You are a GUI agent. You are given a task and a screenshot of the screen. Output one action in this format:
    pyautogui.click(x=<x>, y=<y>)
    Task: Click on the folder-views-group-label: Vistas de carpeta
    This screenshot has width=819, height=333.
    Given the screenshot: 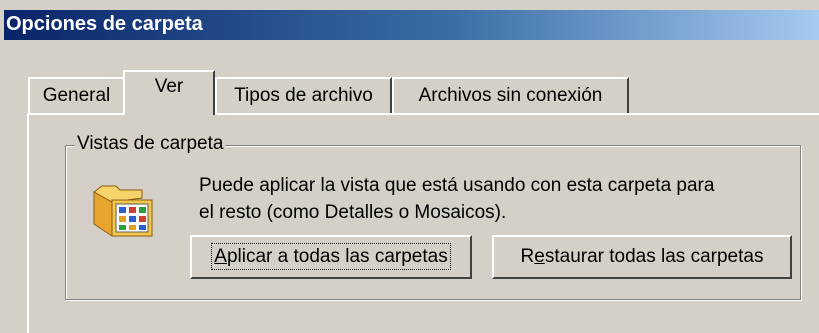 What is the action you would take?
    pyautogui.click(x=150, y=144)
    